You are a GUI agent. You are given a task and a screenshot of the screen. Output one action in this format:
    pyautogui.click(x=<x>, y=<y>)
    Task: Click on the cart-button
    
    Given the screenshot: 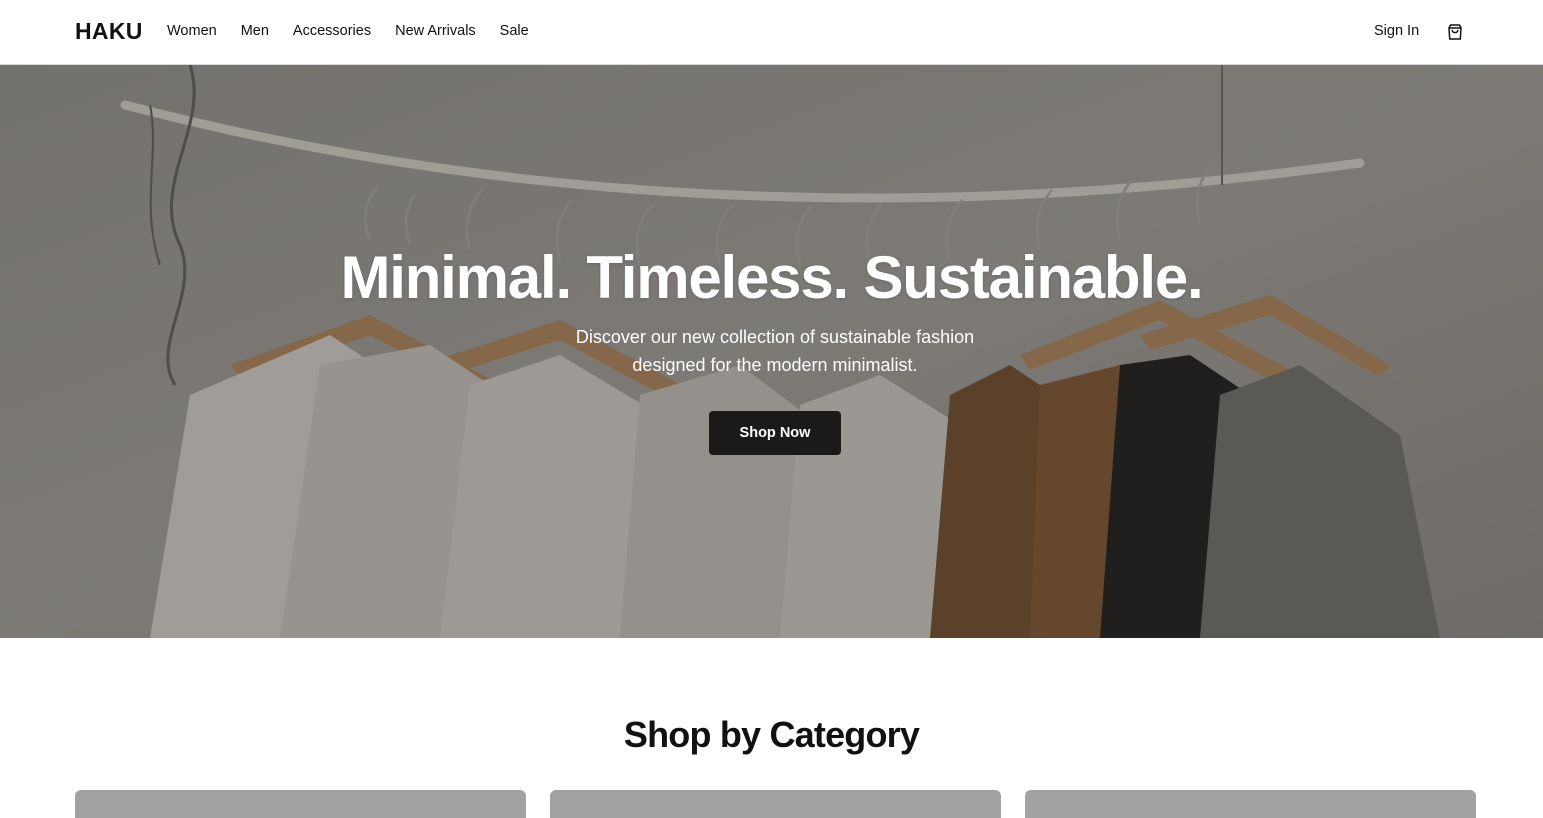 What is the action you would take?
    pyautogui.click(x=1455, y=32)
    